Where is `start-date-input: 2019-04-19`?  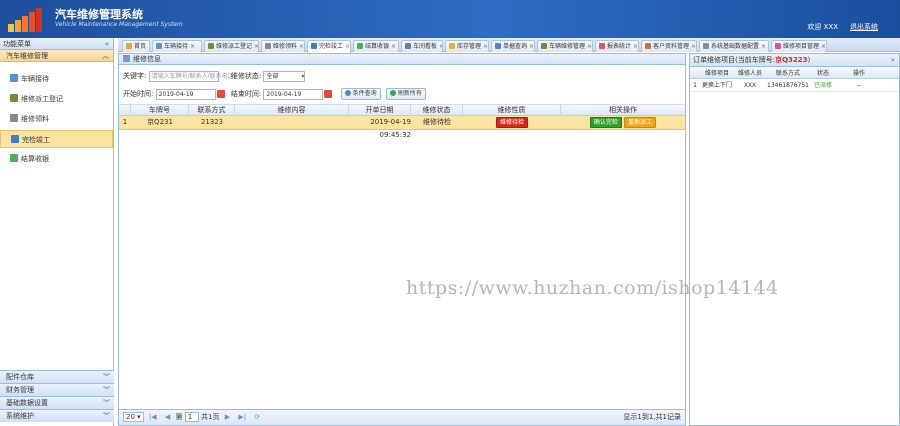 start-date-input: 2019-04-19 is located at coordinates (185, 94).